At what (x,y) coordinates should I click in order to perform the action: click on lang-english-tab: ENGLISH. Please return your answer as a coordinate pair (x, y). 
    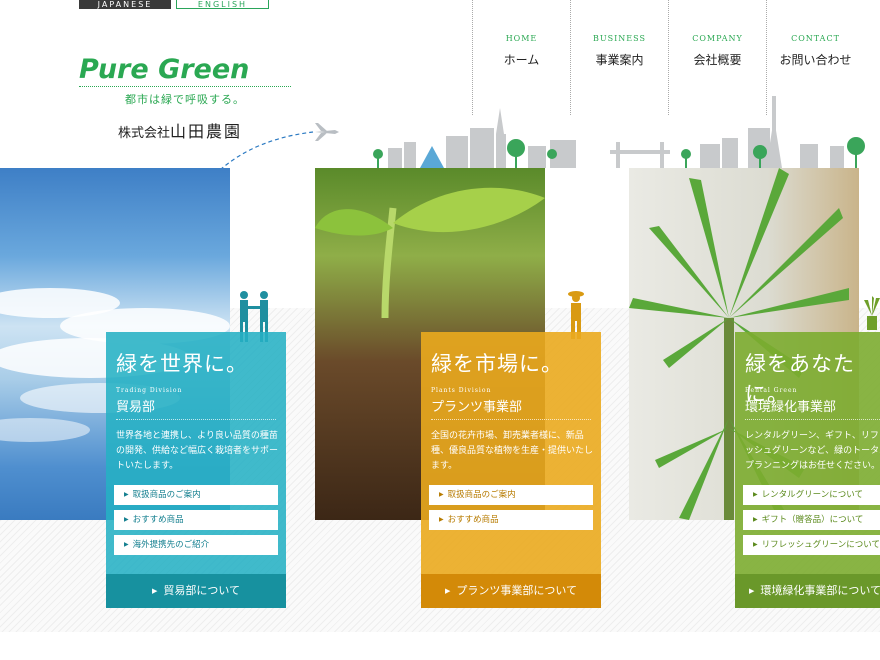
    Looking at the image, I should click on (222, 4).